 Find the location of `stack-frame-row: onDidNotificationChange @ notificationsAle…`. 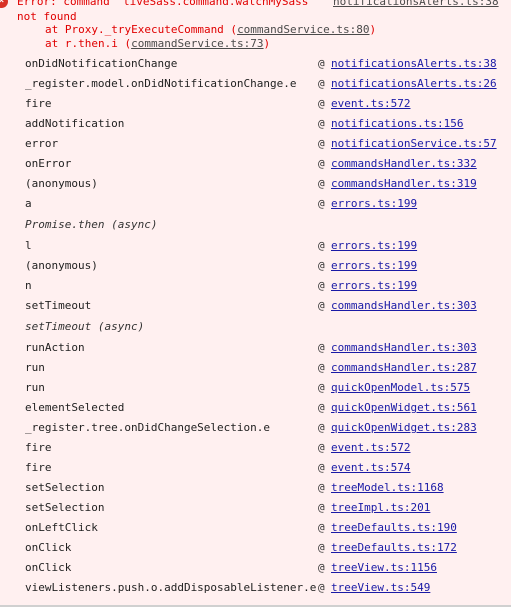

stack-frame-row: onDidNotificationChange @ notificationsAle… is located at coordinates (255, 64).